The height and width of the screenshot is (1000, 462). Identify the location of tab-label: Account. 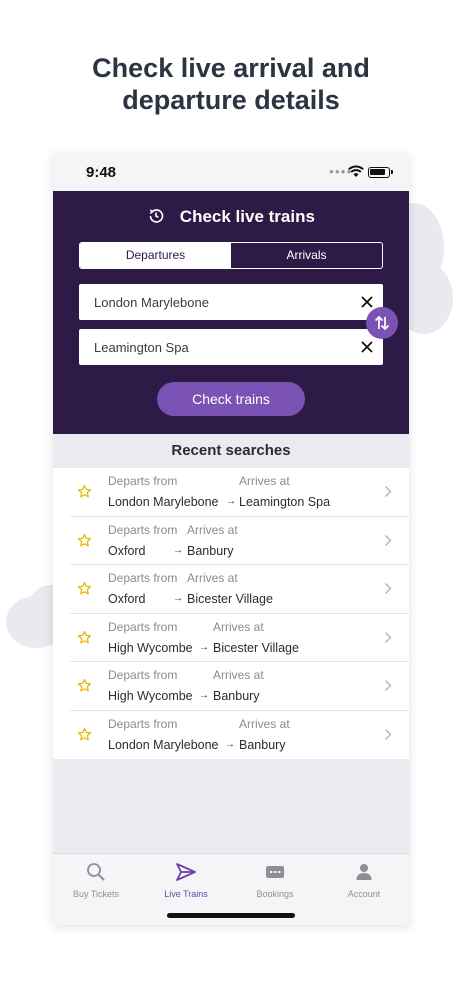
(364, 894).